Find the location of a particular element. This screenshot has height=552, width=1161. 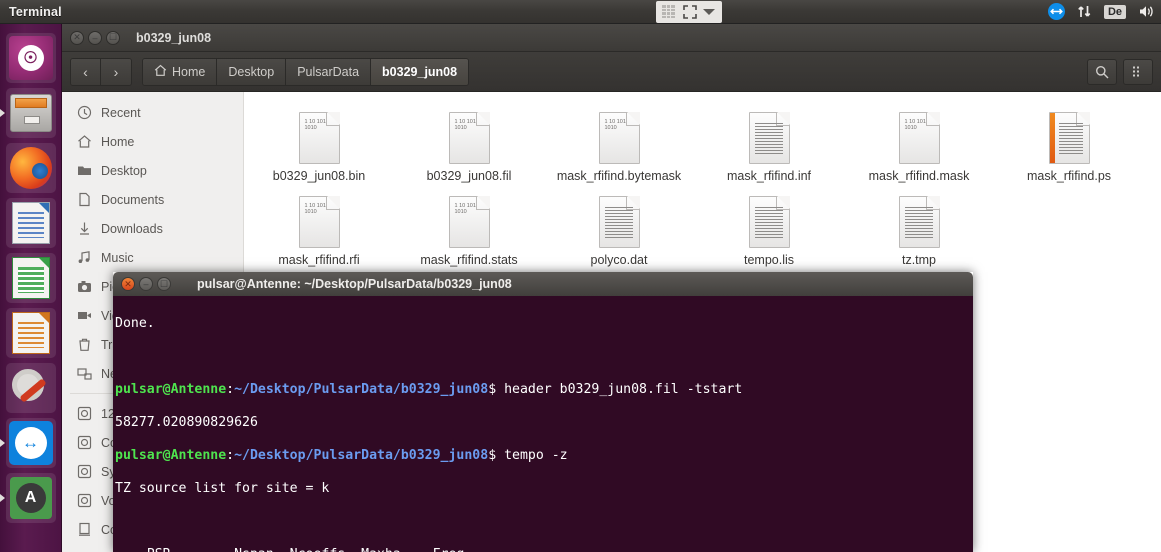

chevron-down-icon is located at coordinates (708, 11).